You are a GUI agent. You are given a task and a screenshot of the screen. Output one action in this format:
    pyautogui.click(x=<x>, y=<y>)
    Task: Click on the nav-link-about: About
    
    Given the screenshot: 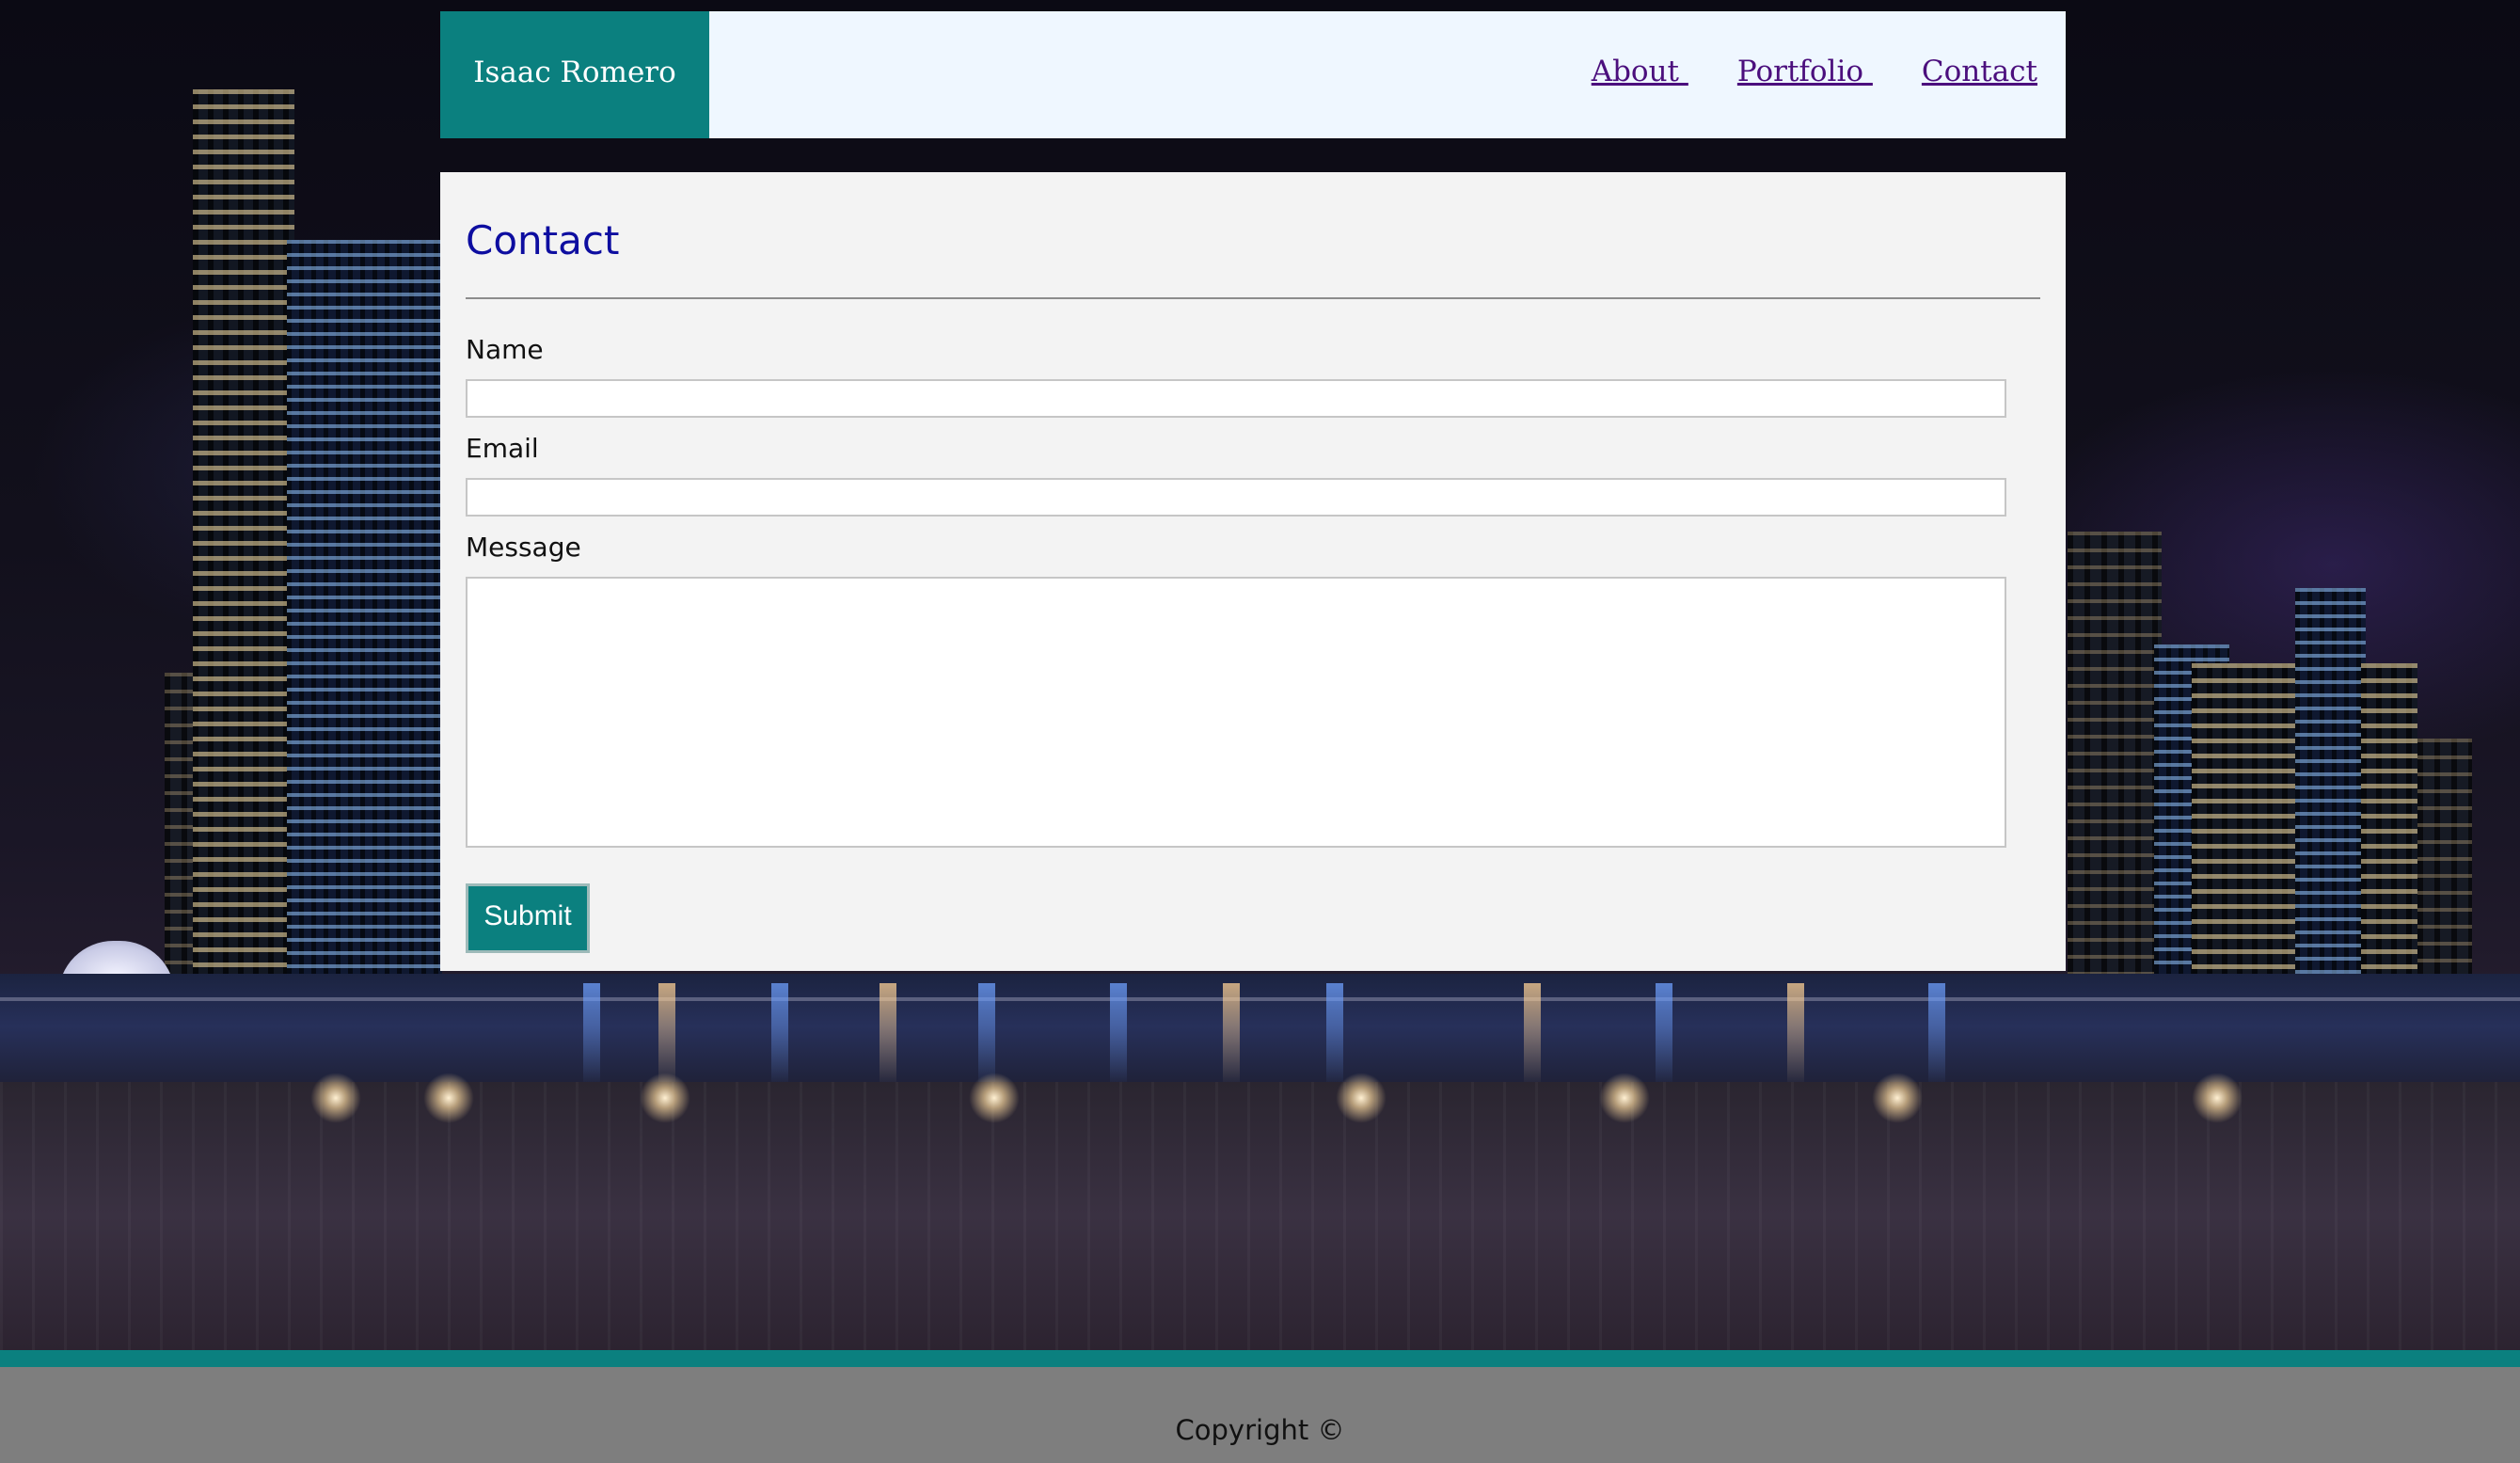 What is the action you would take?
    pyautogui.click(x=1640, y=71)
    